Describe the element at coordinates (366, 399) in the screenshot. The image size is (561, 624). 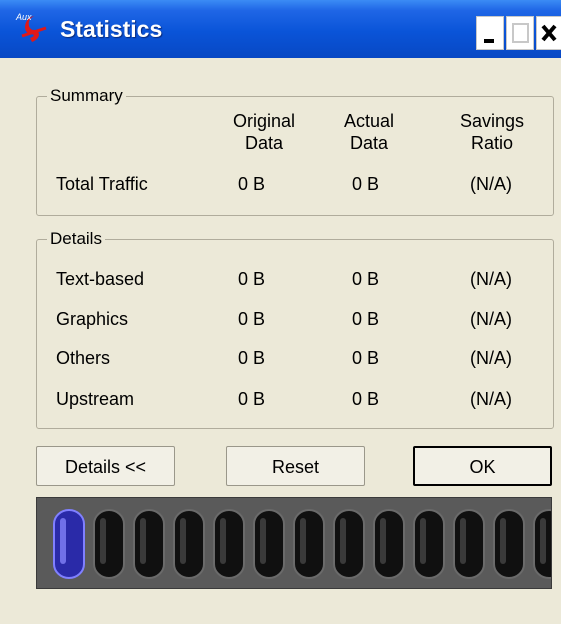
I see `upstream-actual: 0 B` at that location.